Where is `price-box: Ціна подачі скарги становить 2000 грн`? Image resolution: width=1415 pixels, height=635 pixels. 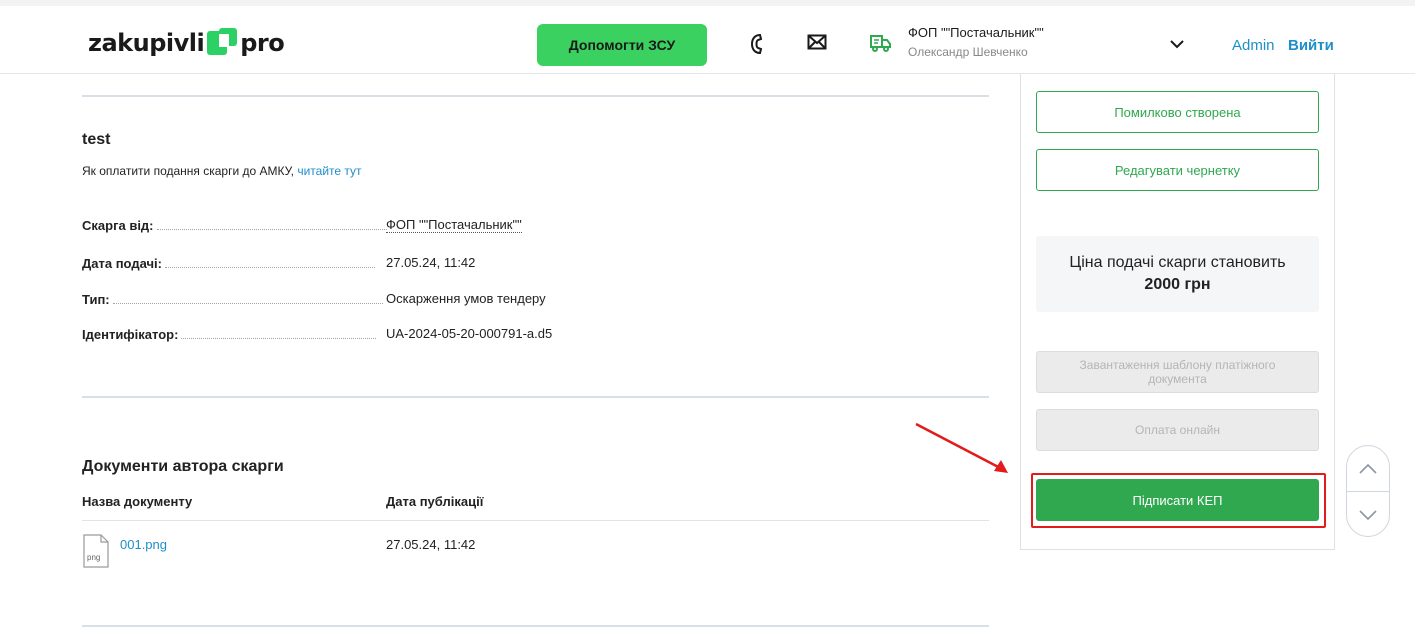
price-box: Ціна подачі скарги становить 2000 грн is located at coordinates (1177, 274).